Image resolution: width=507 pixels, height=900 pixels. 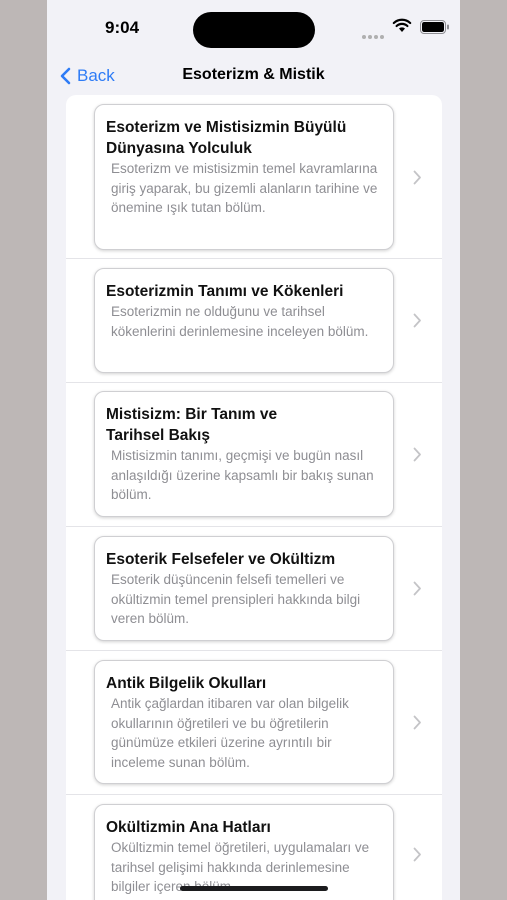 I want to click on dynamic-island, so click(x=254, y=30).